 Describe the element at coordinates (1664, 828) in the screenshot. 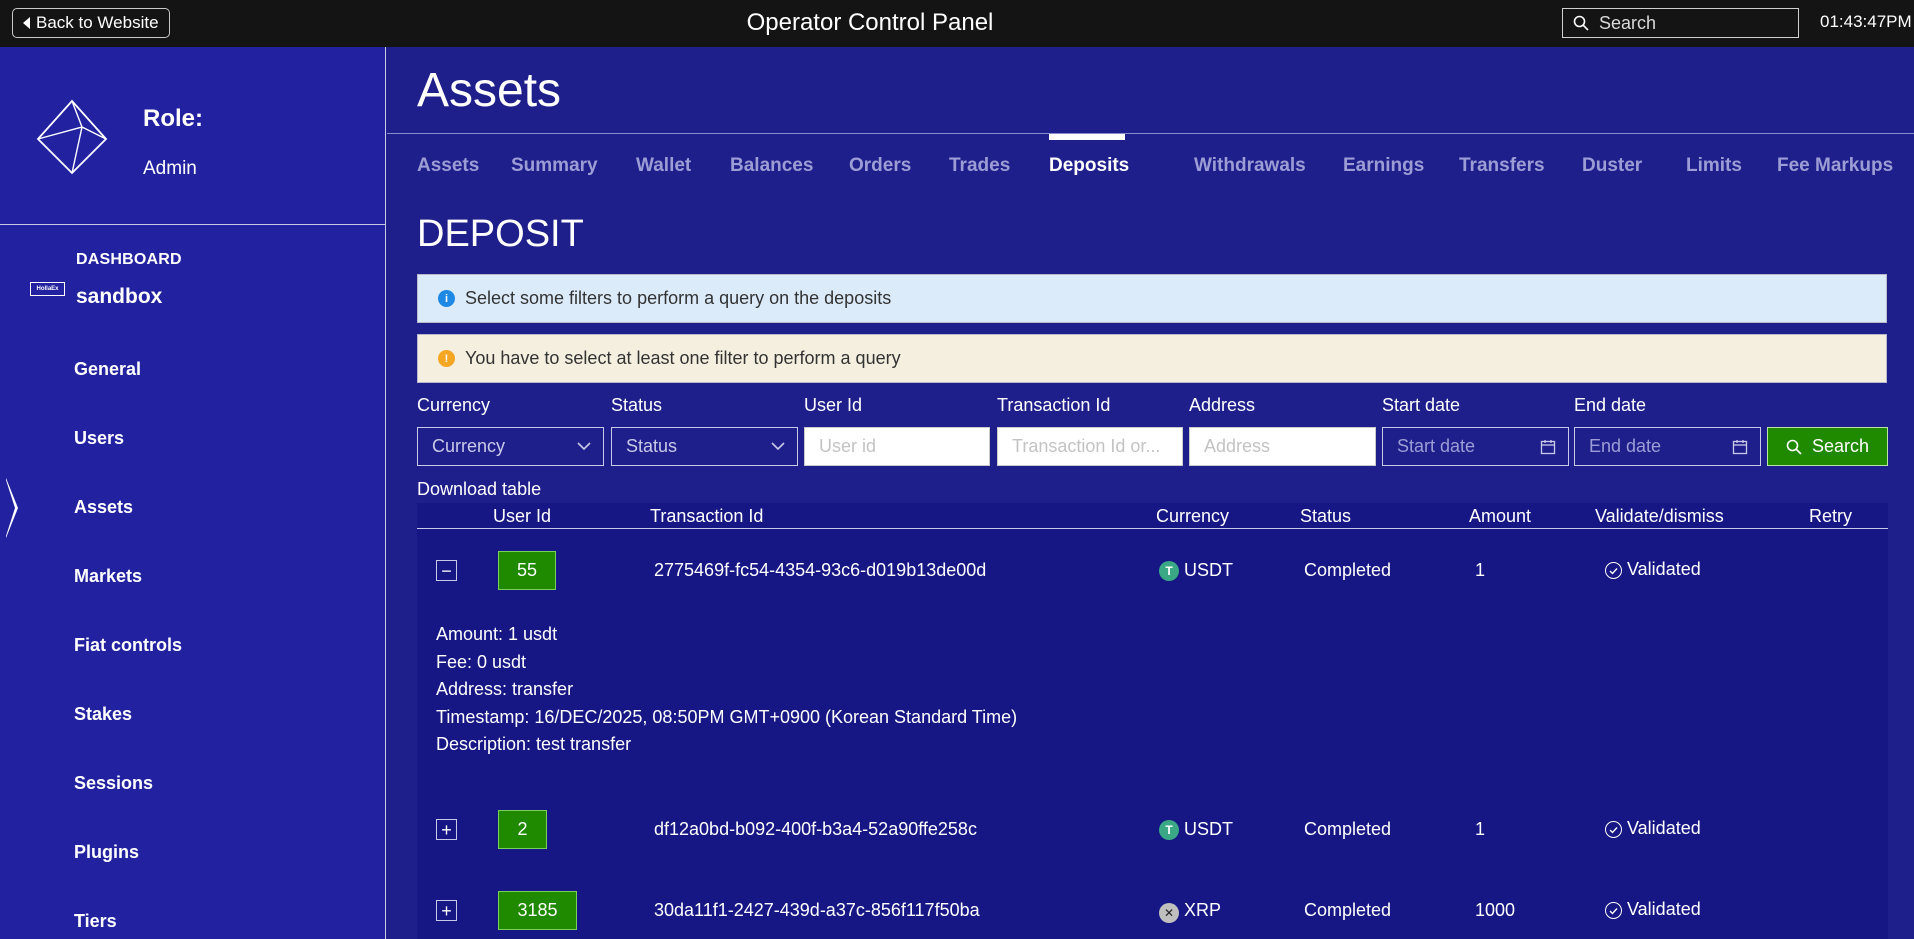

I see `validation-status: Validated` at that location.